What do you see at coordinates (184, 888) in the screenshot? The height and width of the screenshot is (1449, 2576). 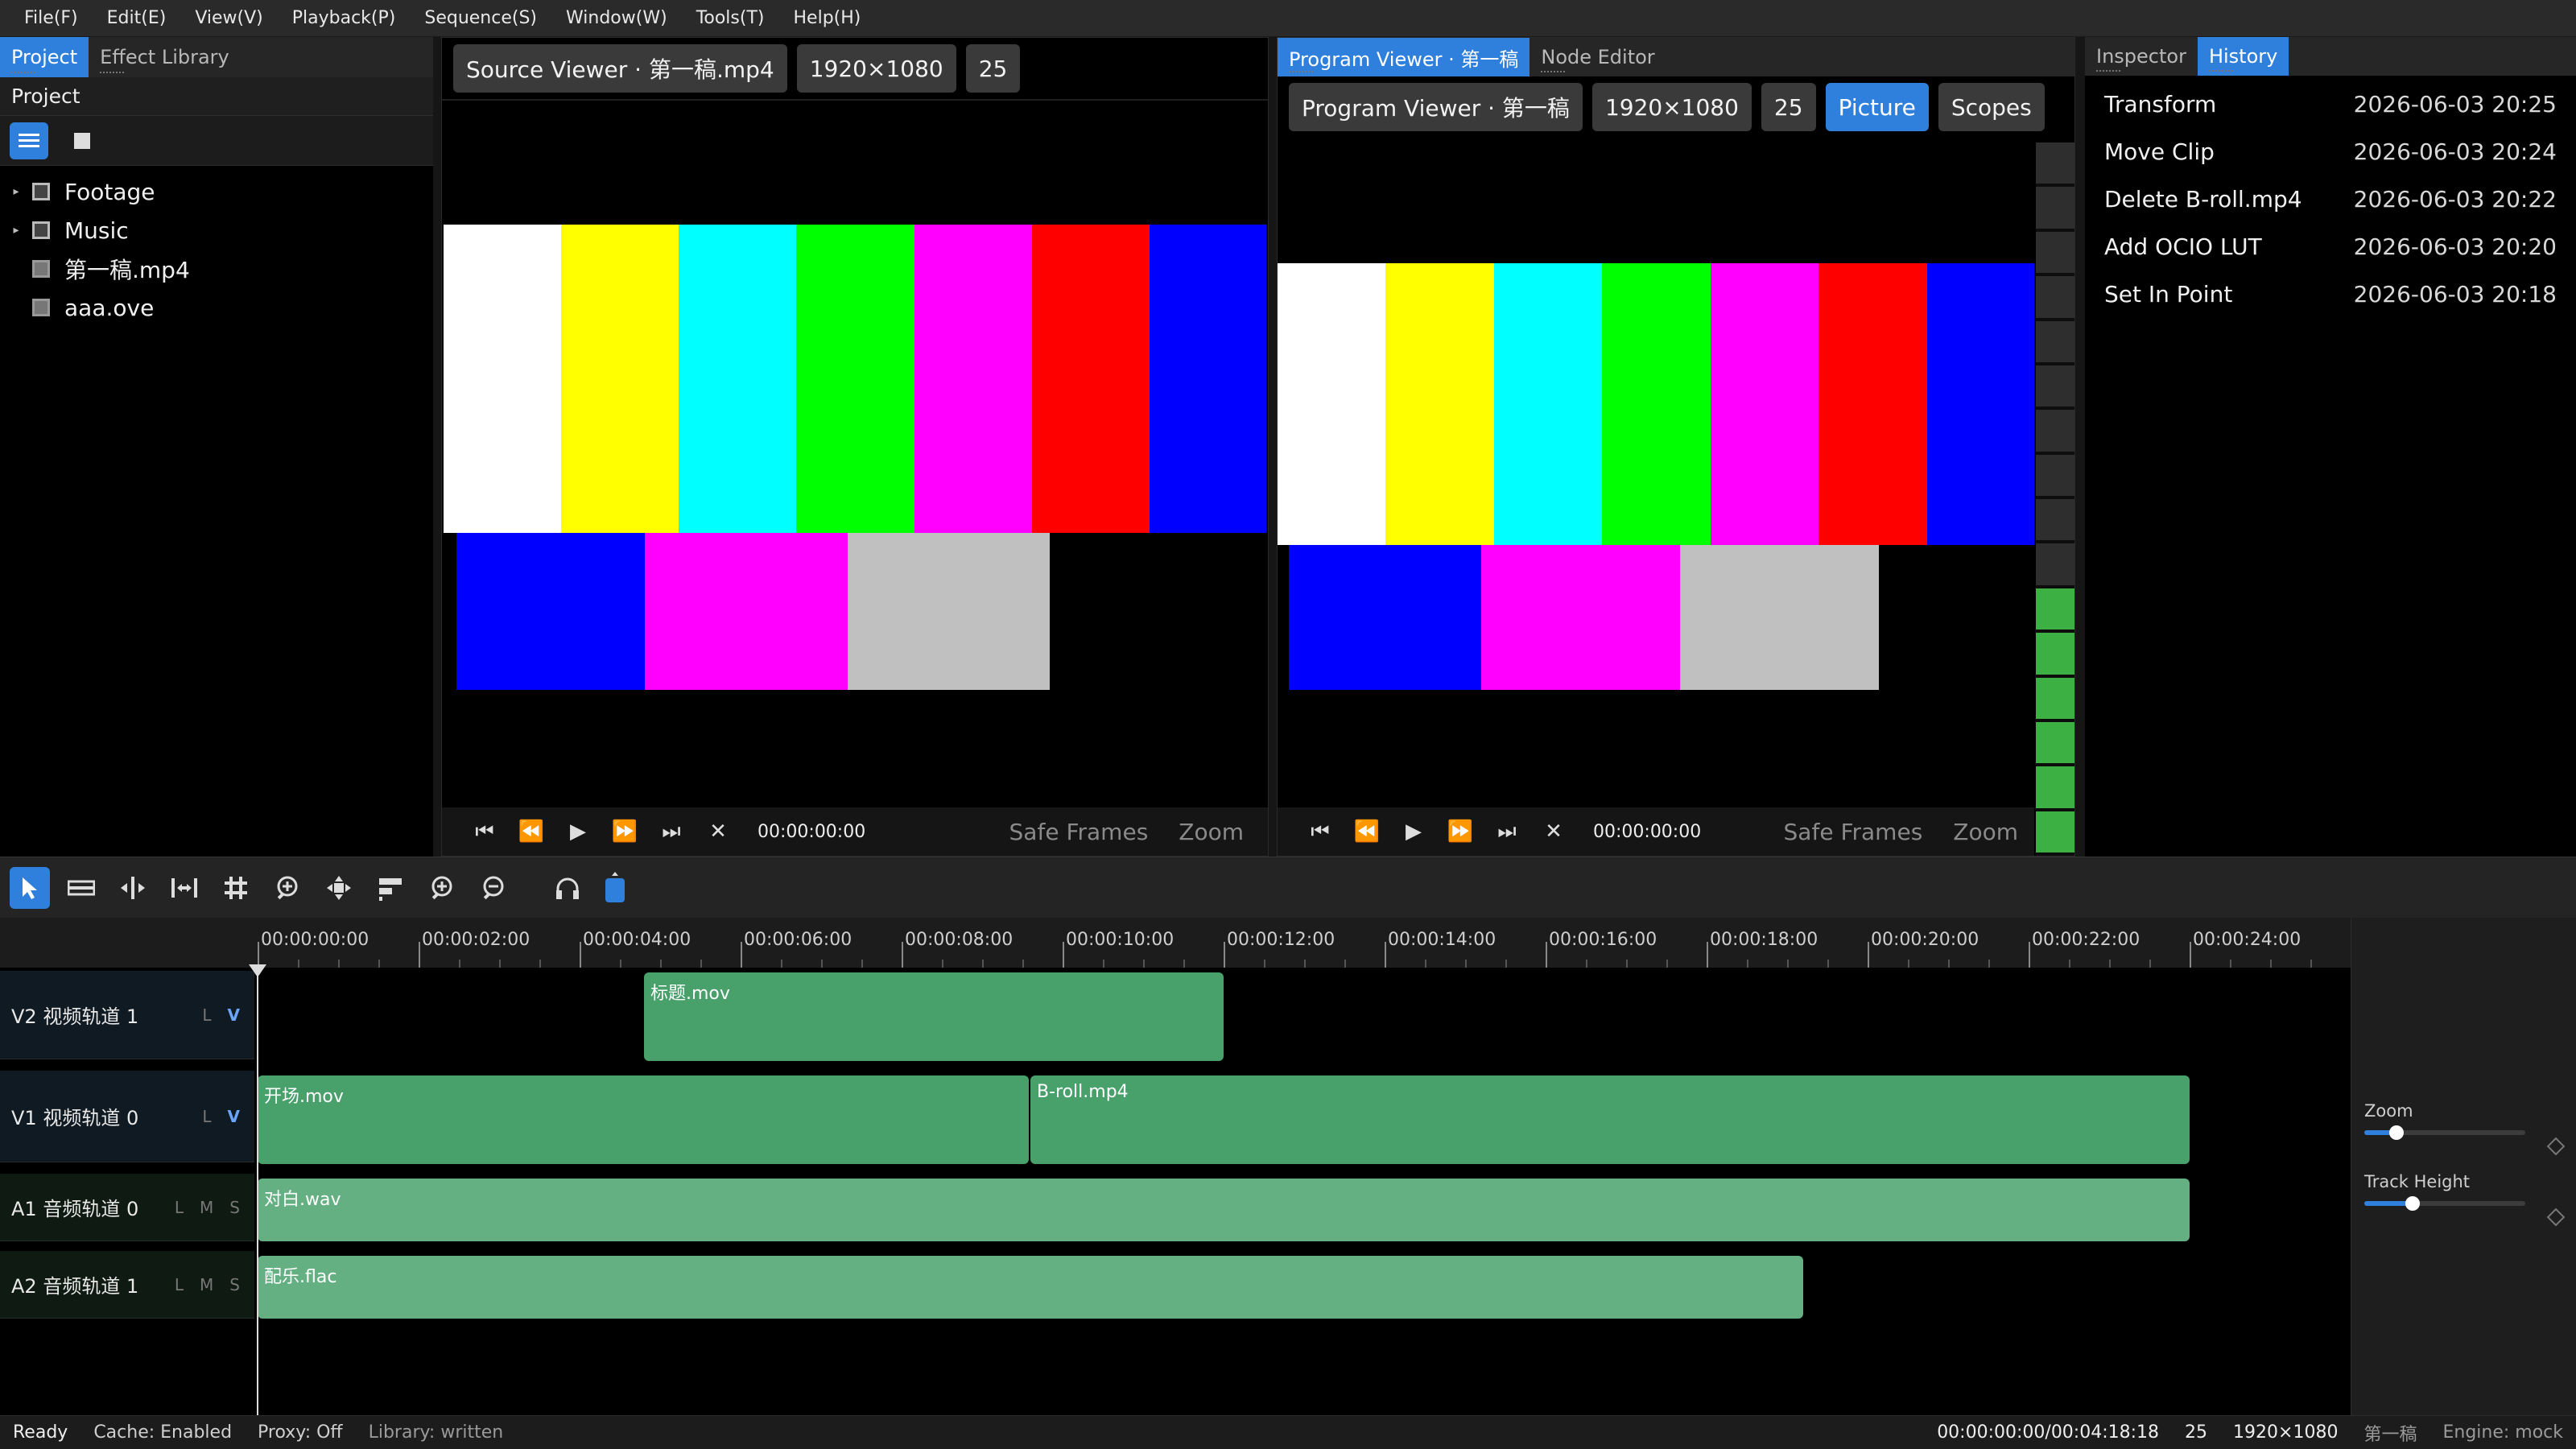 I see `slip-tool` at bounding box center [184, 888].